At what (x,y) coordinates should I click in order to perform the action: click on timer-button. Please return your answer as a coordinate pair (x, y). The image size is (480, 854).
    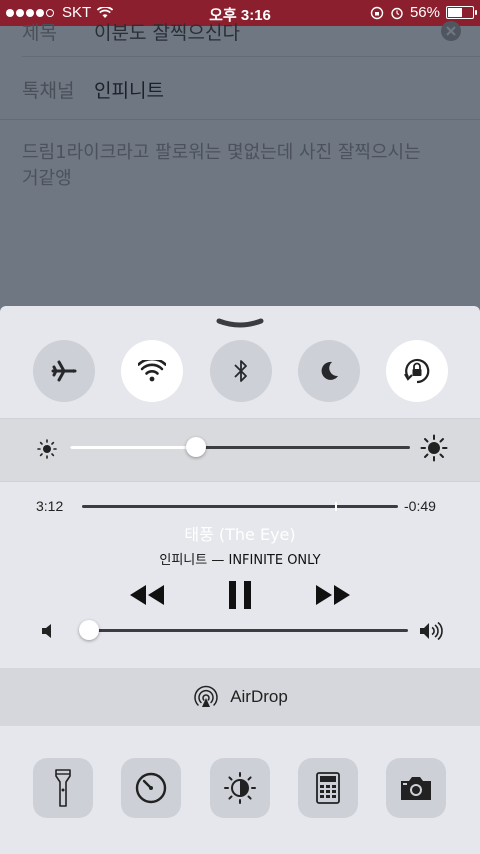
    Looking at the image, I should click on (151, 788).